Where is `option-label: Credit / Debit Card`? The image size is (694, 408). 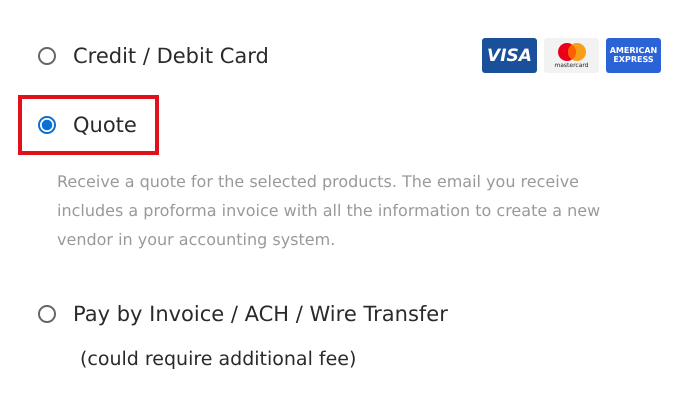
option-label: Credit / Debit Card is located at coordinates (171, 56).